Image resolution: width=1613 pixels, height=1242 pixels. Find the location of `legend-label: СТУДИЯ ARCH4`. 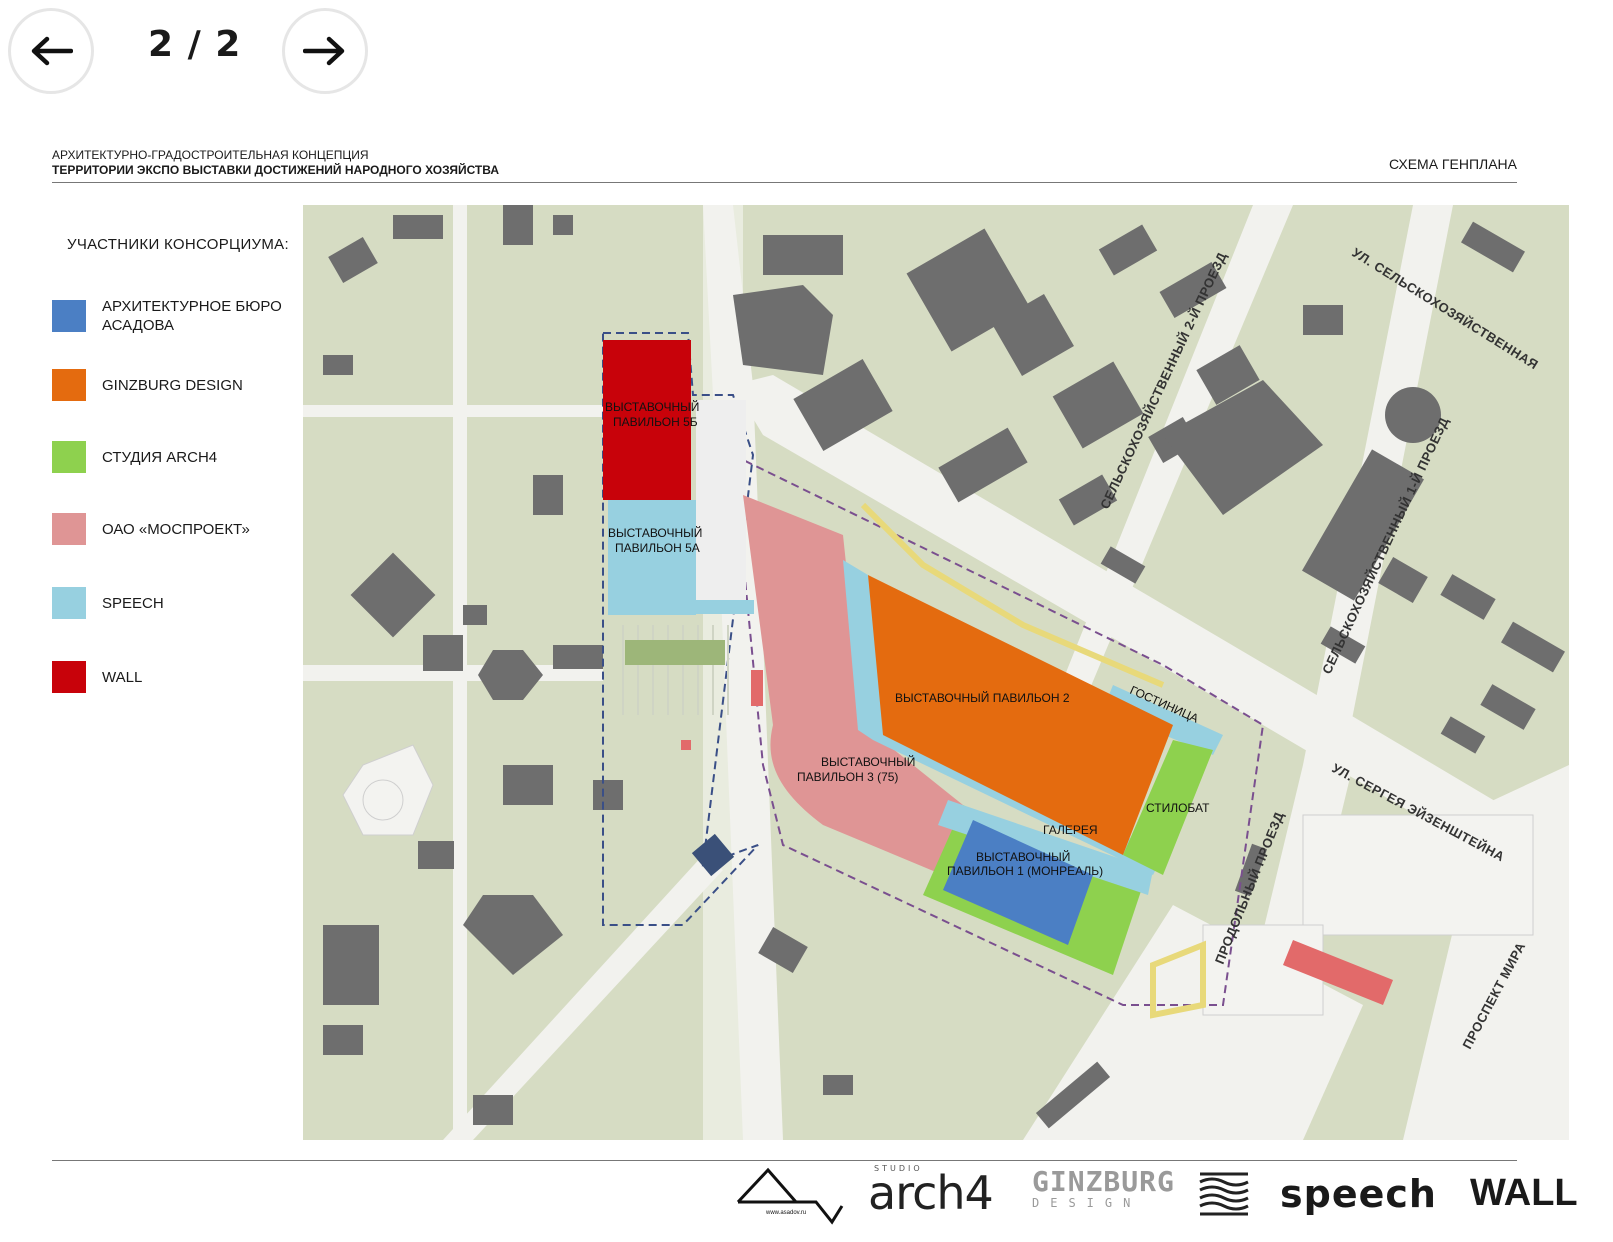

legend-label: СТУДИЯ ARCH4 is located at coordinates (160, 457).